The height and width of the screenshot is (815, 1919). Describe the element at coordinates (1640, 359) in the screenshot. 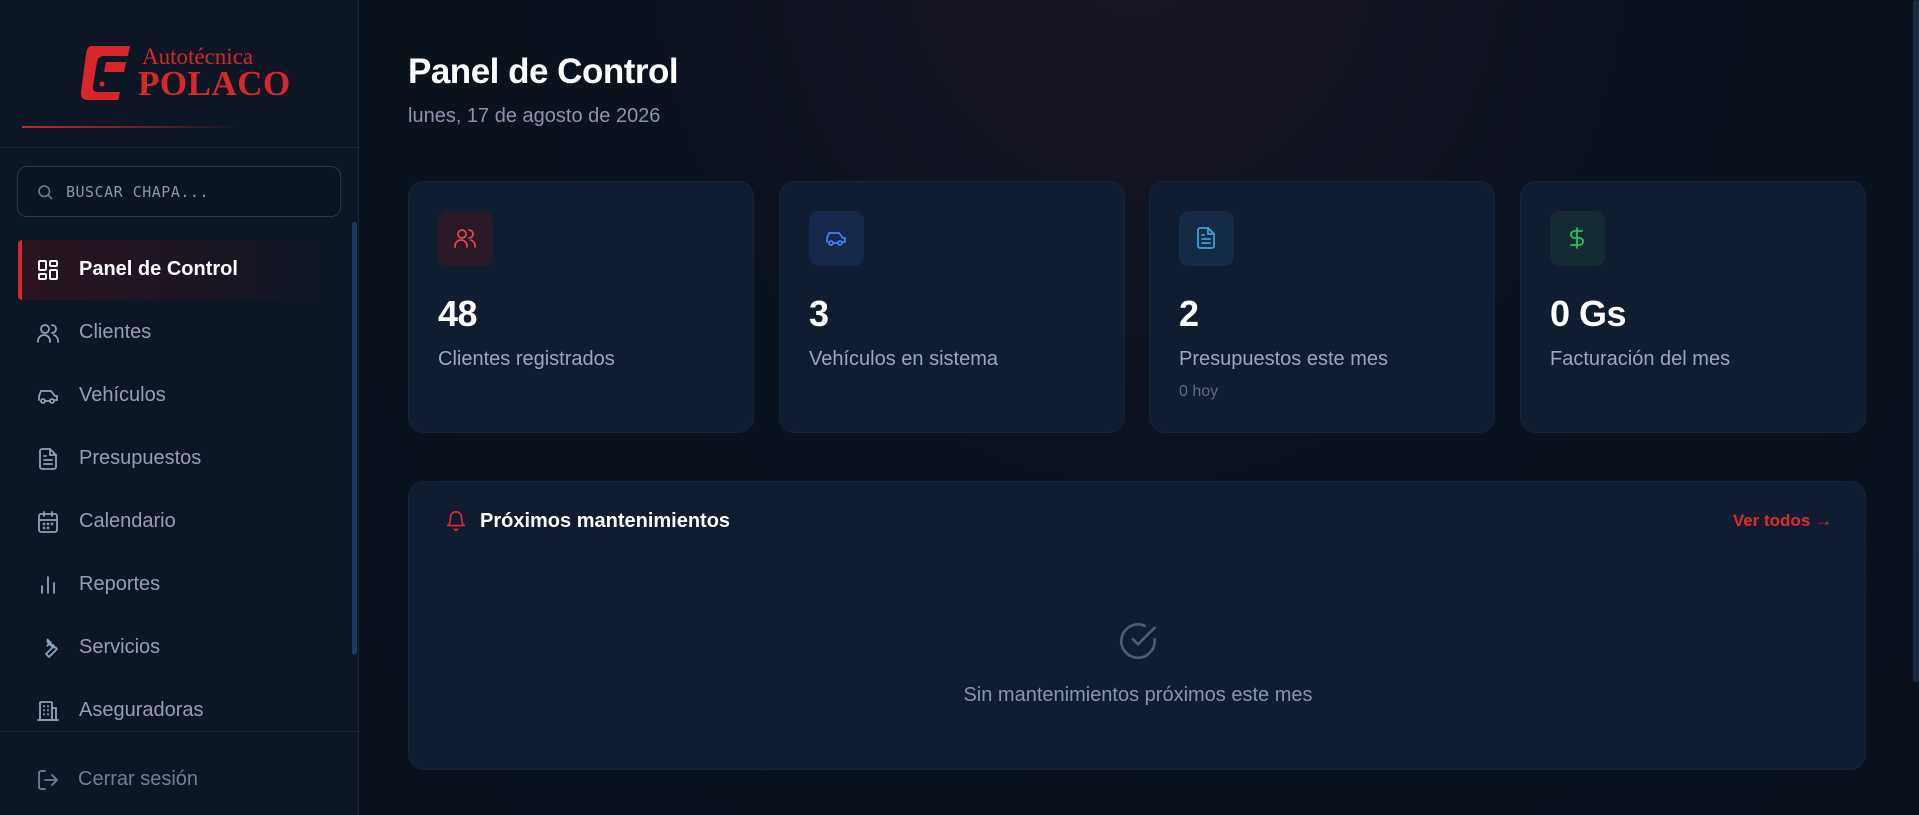

I see `stat-label: Facturación del mes` at that location.